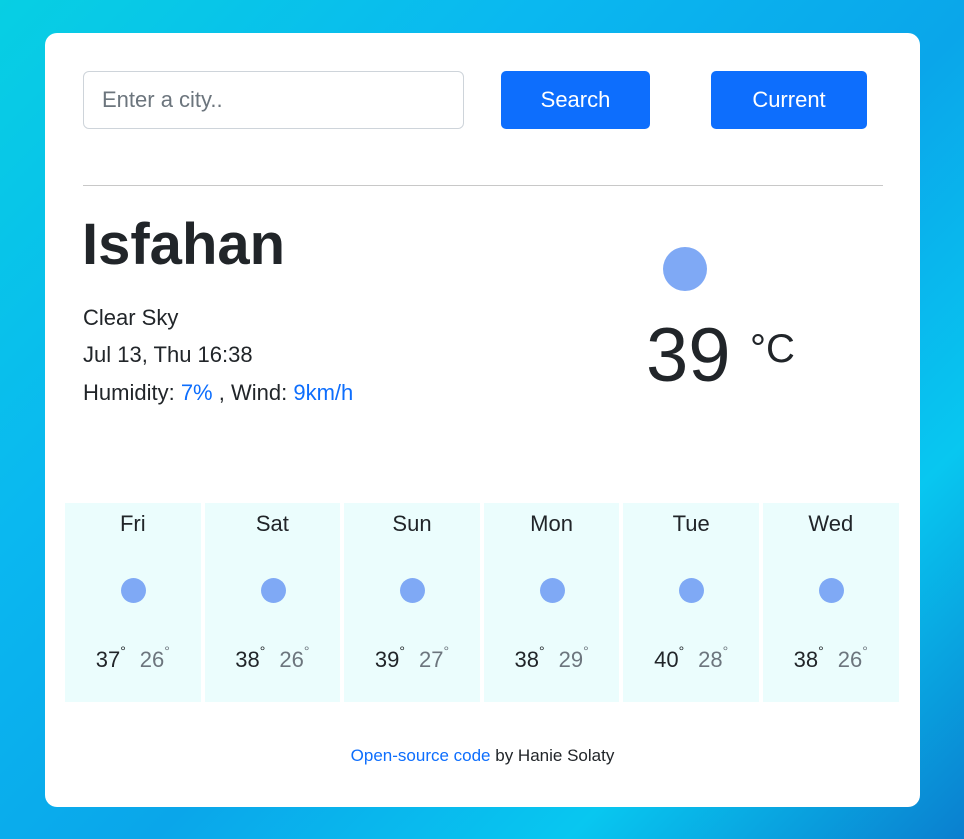  What do you see at coordinates (110, 657) in the screenshot?
I see `forecast-max: 37°` at bounding box center [110, 657].